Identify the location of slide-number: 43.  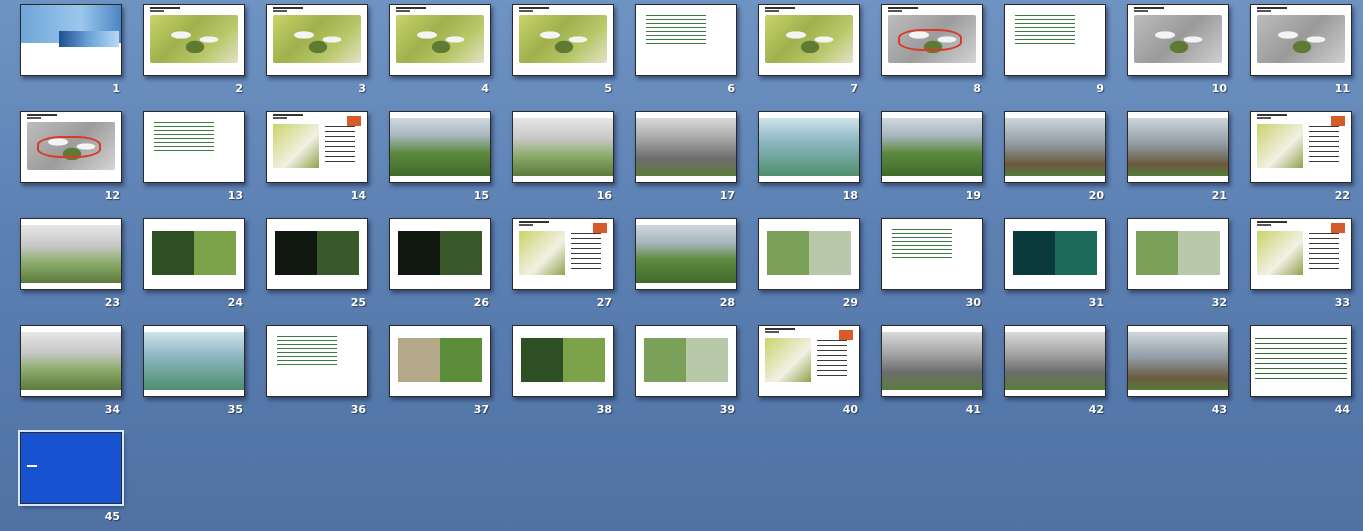
(1219, 409).